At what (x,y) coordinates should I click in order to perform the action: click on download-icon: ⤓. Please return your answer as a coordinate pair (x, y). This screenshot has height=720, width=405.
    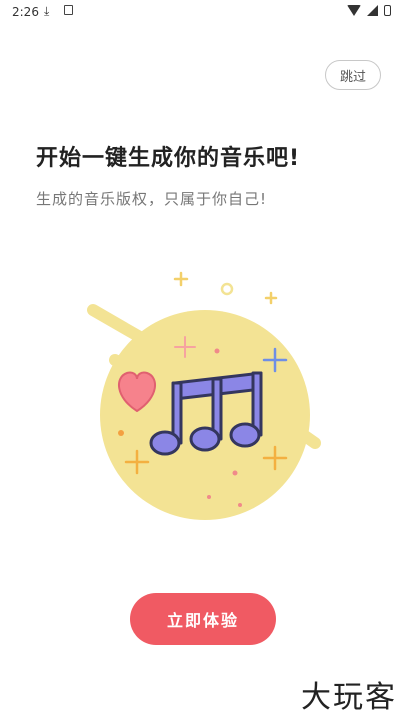
    Looking at the image, I should click on (47, 11).